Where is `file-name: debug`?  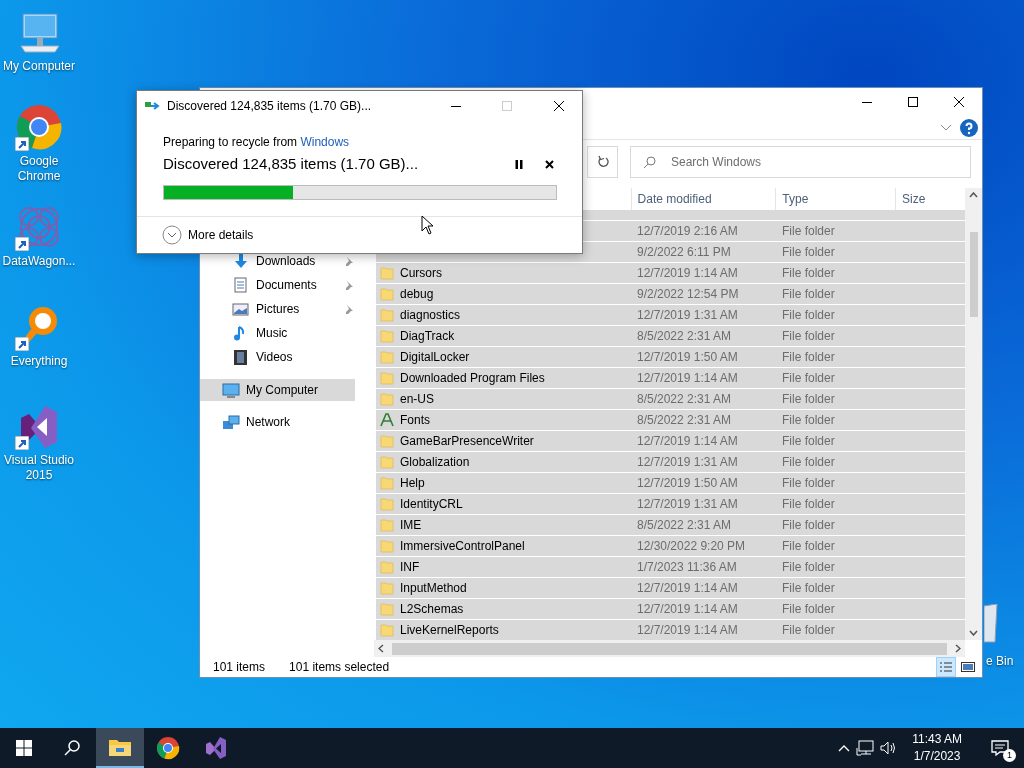
file-name: debug is located at coordinates (417, 295).